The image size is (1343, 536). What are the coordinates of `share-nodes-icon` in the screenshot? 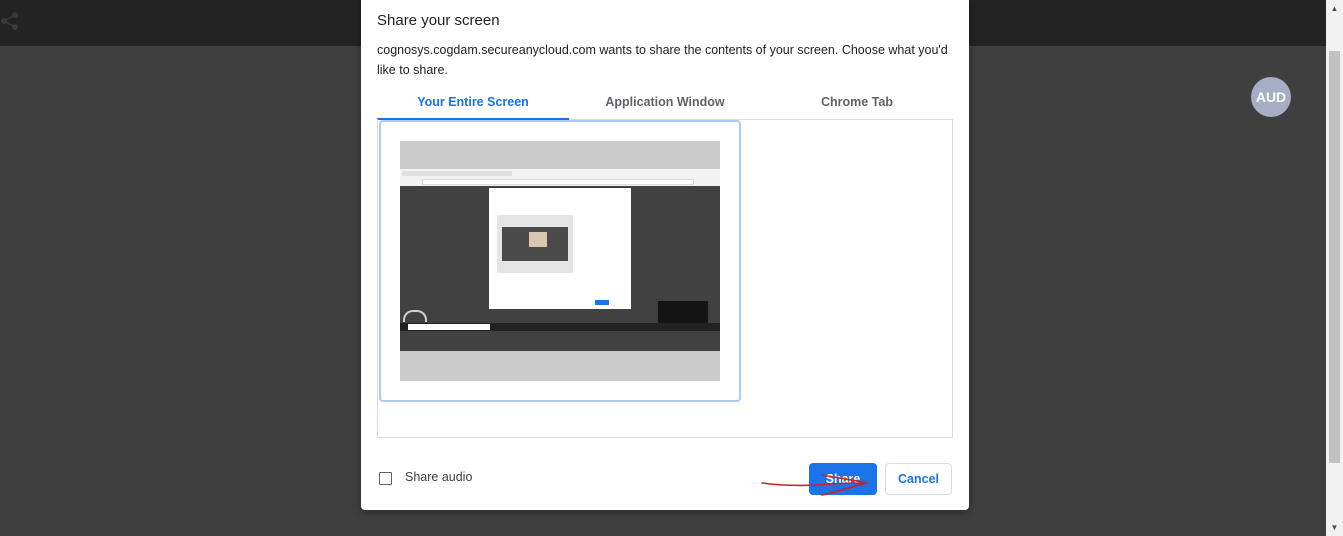 It's located at (10, 21).